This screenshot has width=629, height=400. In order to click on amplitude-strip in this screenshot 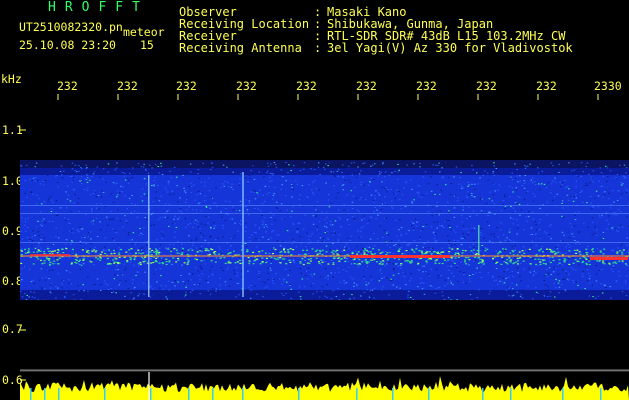, I will do `click(324, 386)`.